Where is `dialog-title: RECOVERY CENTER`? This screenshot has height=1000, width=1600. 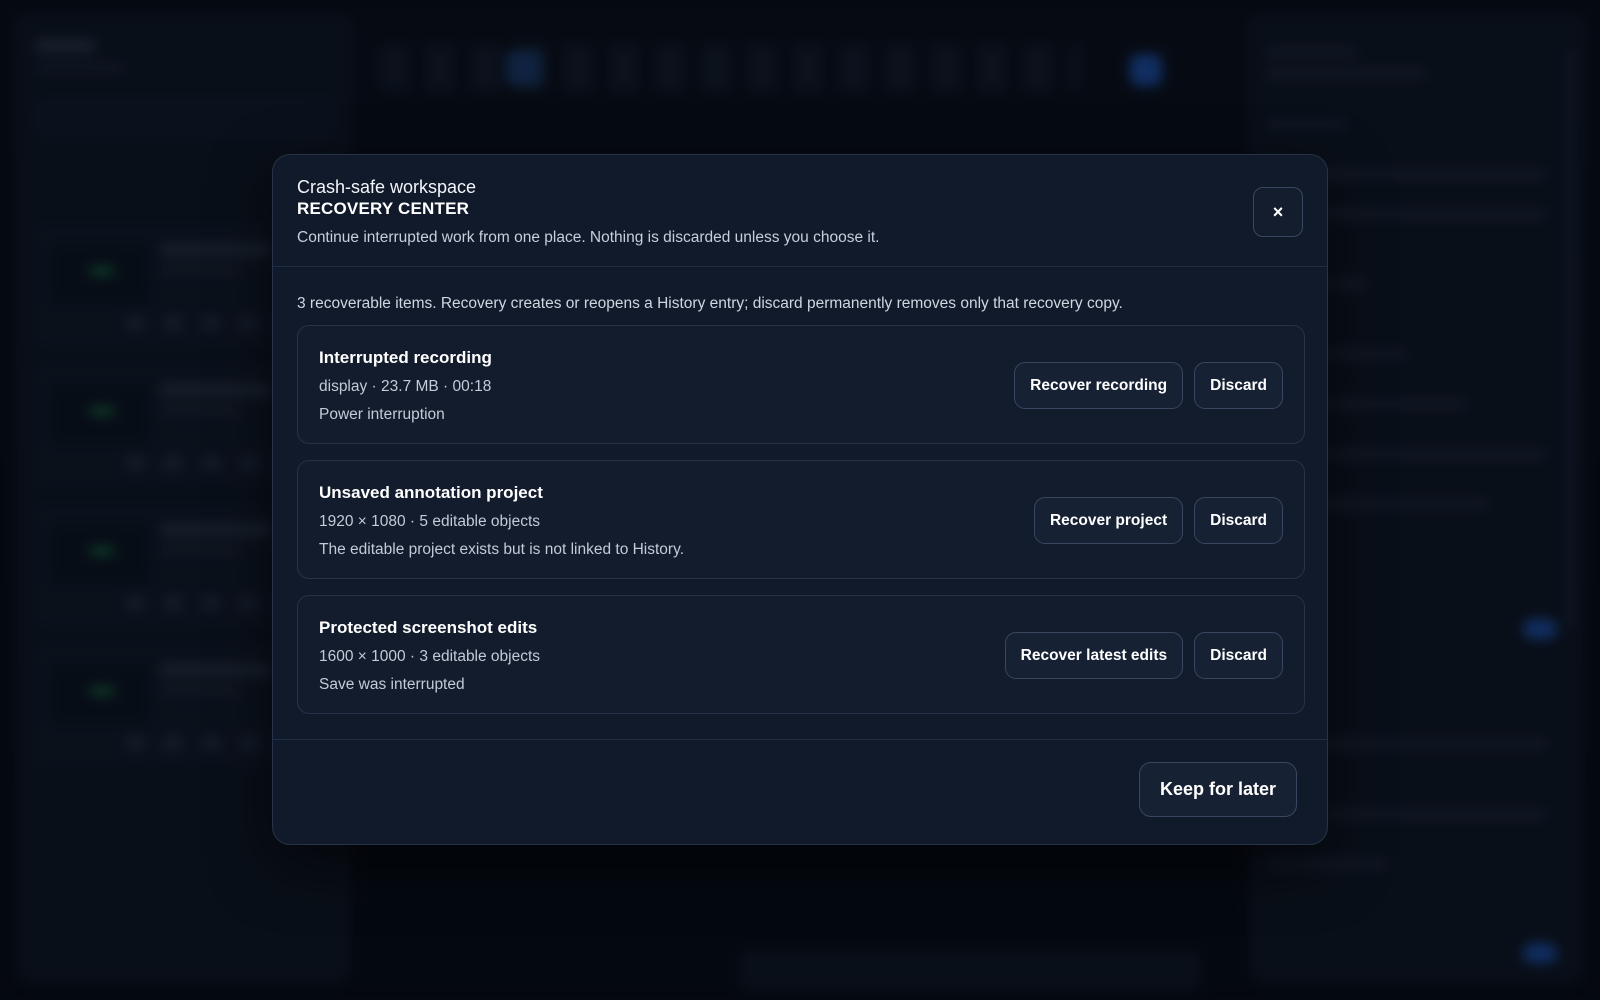 dialog-title: RECOVERY CENTER is located at coordinates (383, 208).